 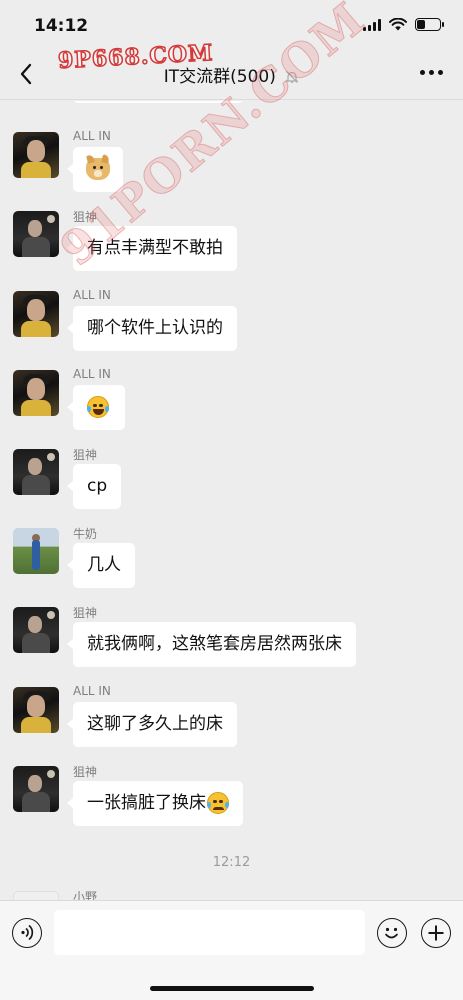 I want to click on clipped-bubble, so click(x=158, y=102).